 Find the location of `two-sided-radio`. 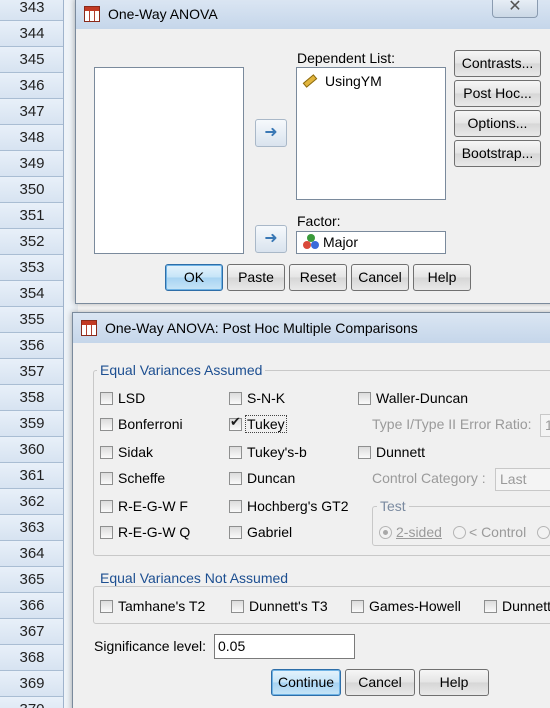

two-sided-radio is located at coordinates (385, 532).